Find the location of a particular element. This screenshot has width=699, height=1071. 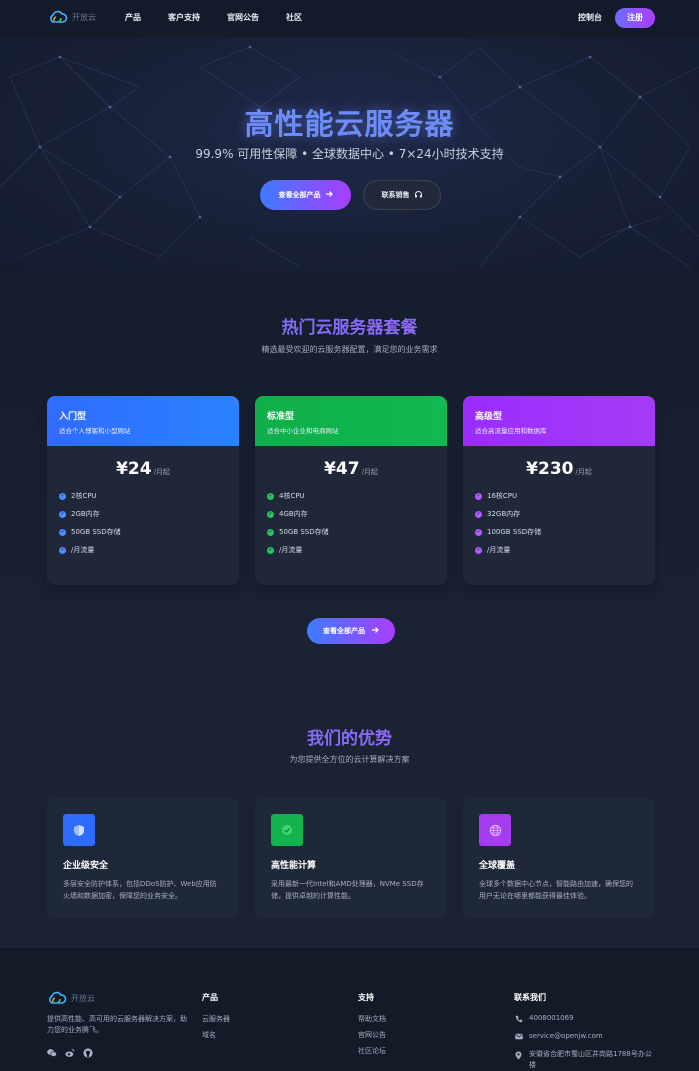

view-all-plans-label: 查看全部产品 is located at coordinates (344, 631).